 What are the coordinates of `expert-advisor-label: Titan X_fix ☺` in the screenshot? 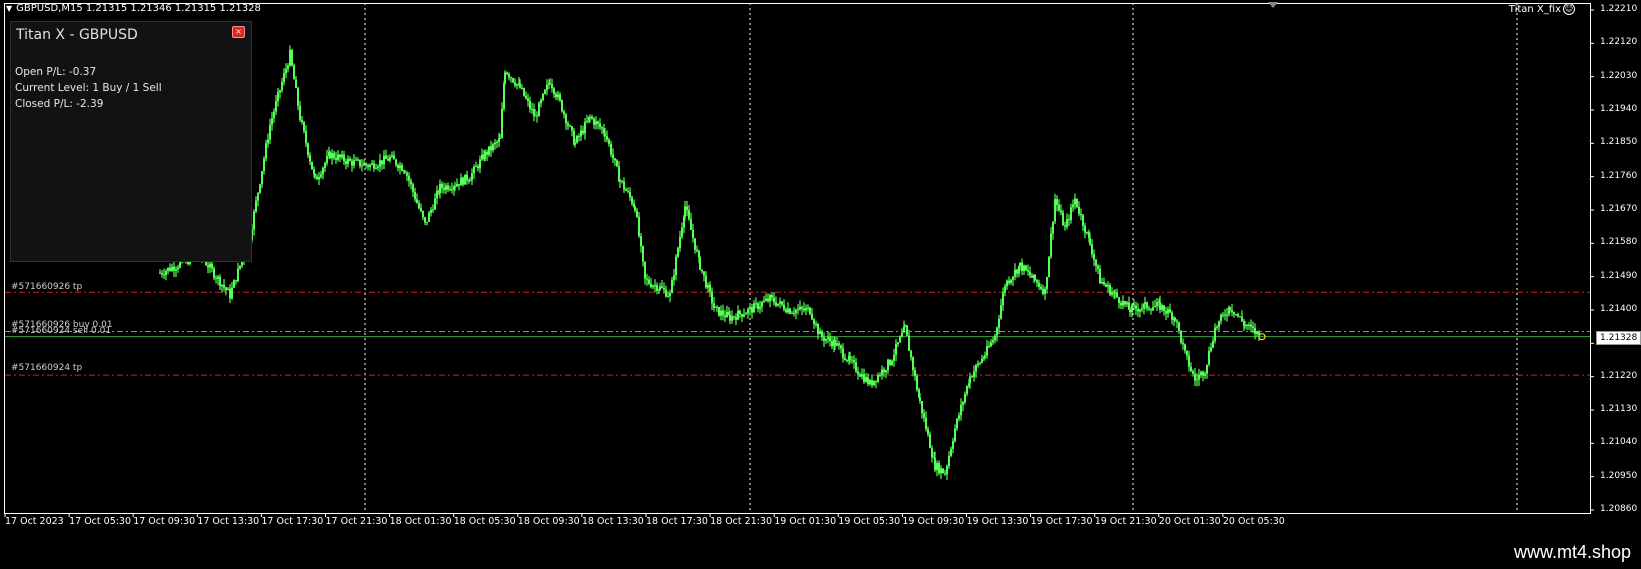 It's located at (1542, 9).